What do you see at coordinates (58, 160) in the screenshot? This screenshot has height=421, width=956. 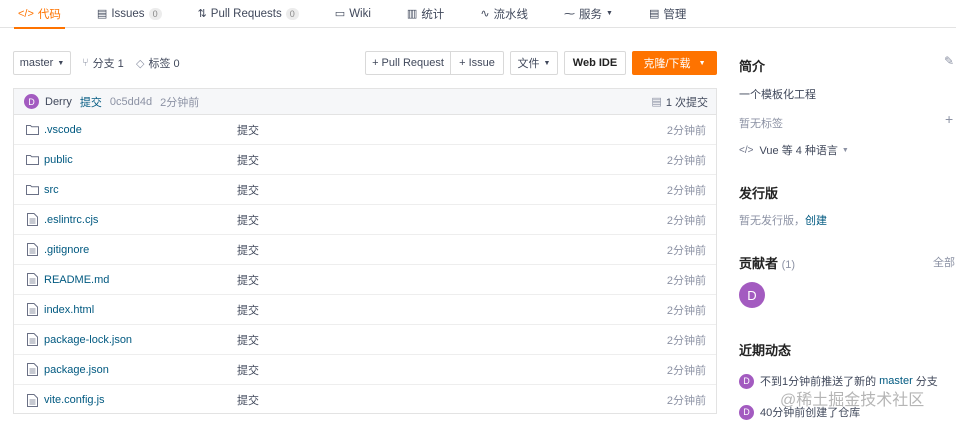 I see `file-name: public` at bounding box center [58, 160].